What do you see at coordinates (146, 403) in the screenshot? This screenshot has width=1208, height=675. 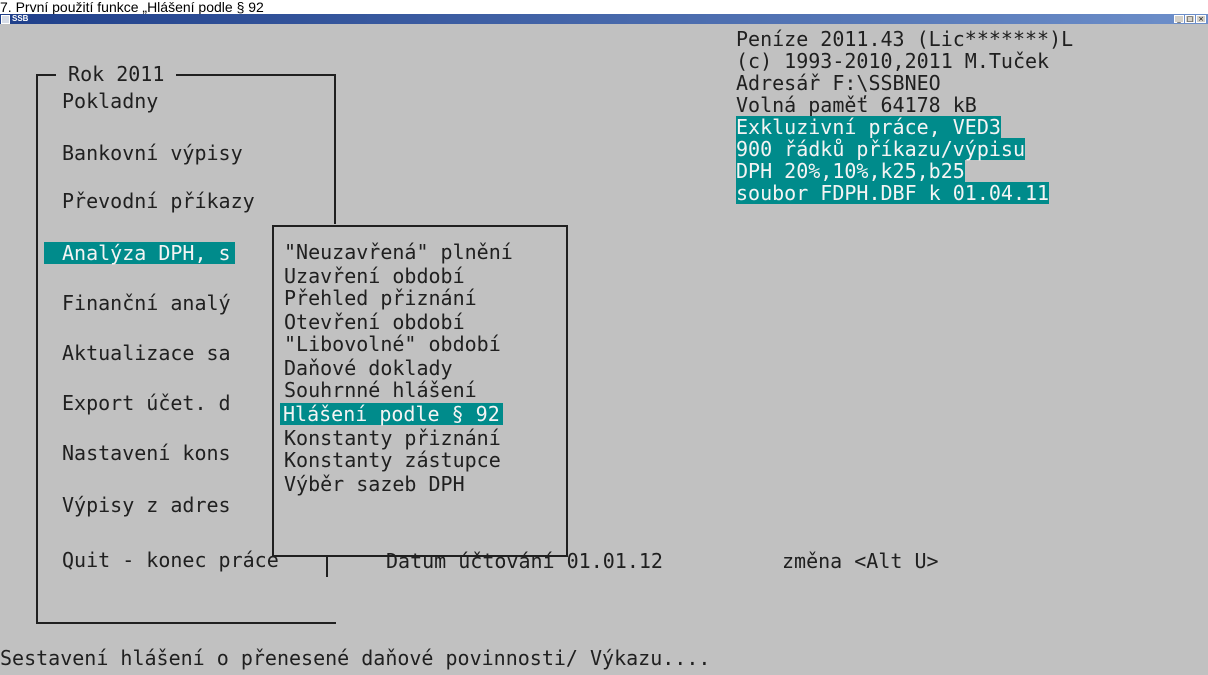 I see `menu-item-export: Export účet. d` at bounding box center [146, 403].